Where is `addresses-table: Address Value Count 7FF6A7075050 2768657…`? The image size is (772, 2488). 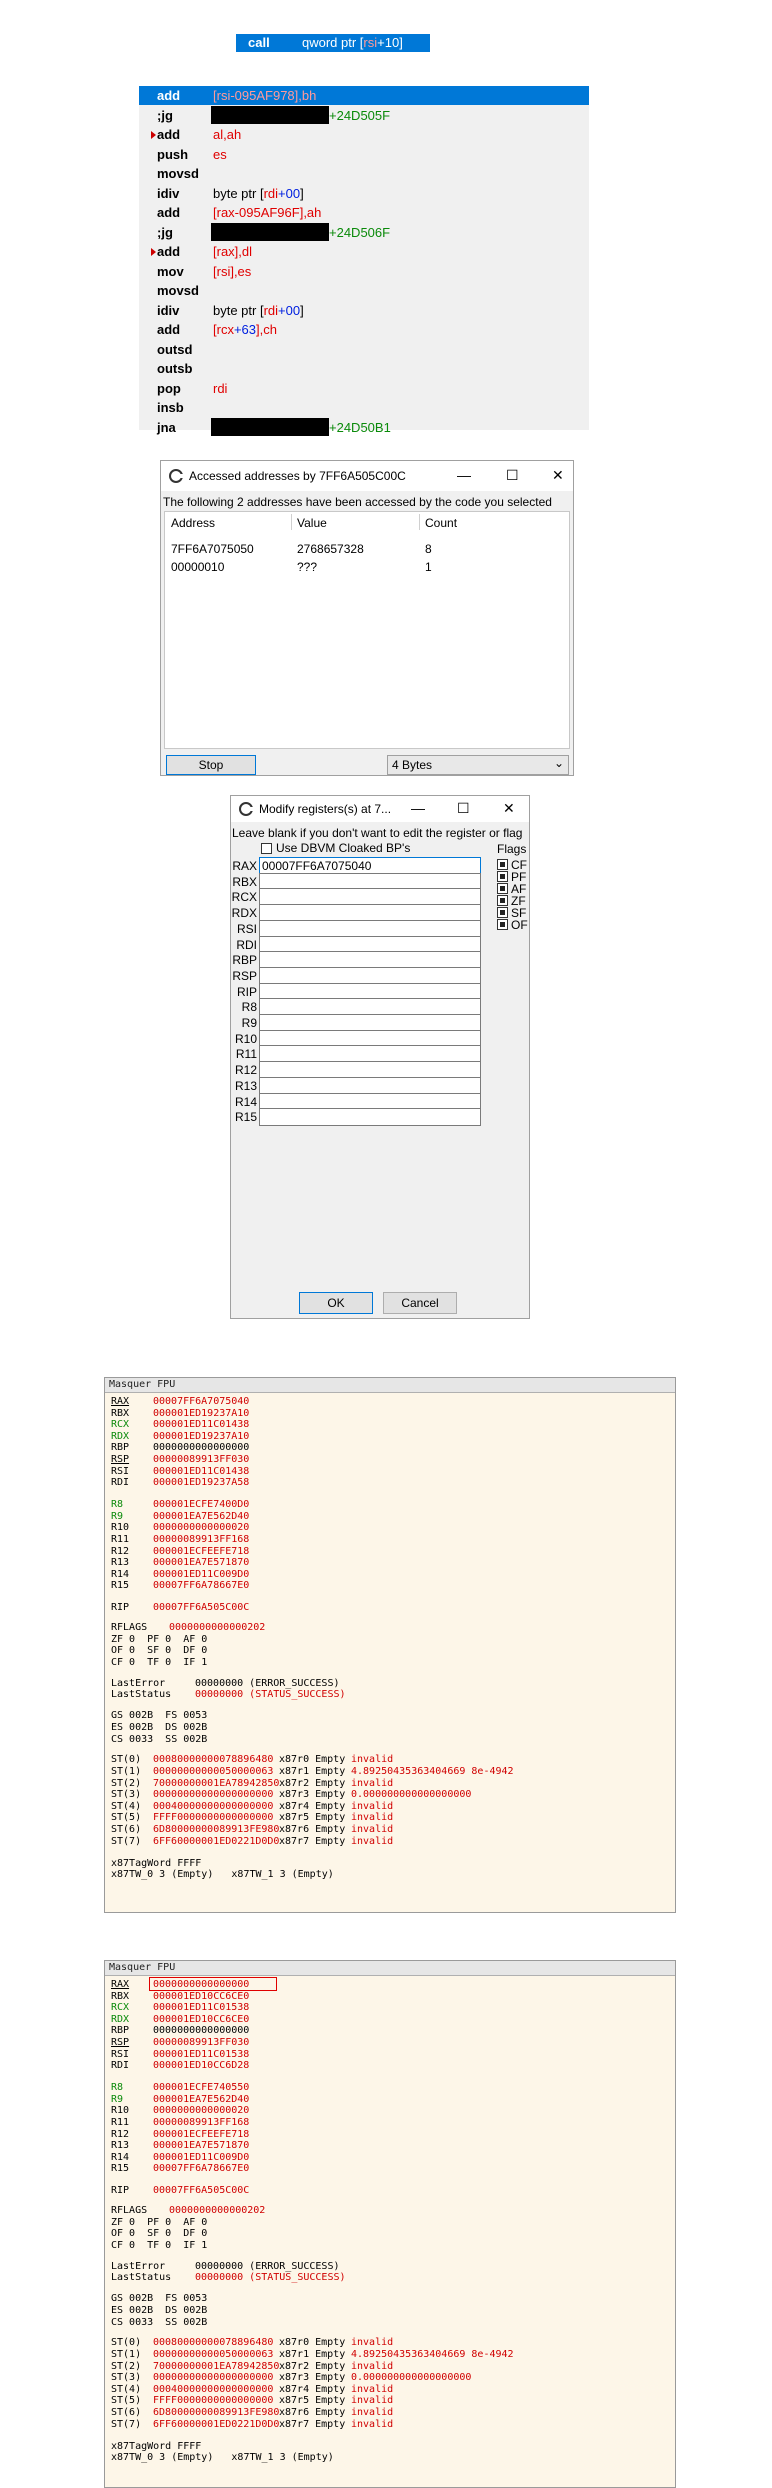 addresses-table: Address Value Count 7FF6A7075050 2768657… is located at coordinates (367, 630).